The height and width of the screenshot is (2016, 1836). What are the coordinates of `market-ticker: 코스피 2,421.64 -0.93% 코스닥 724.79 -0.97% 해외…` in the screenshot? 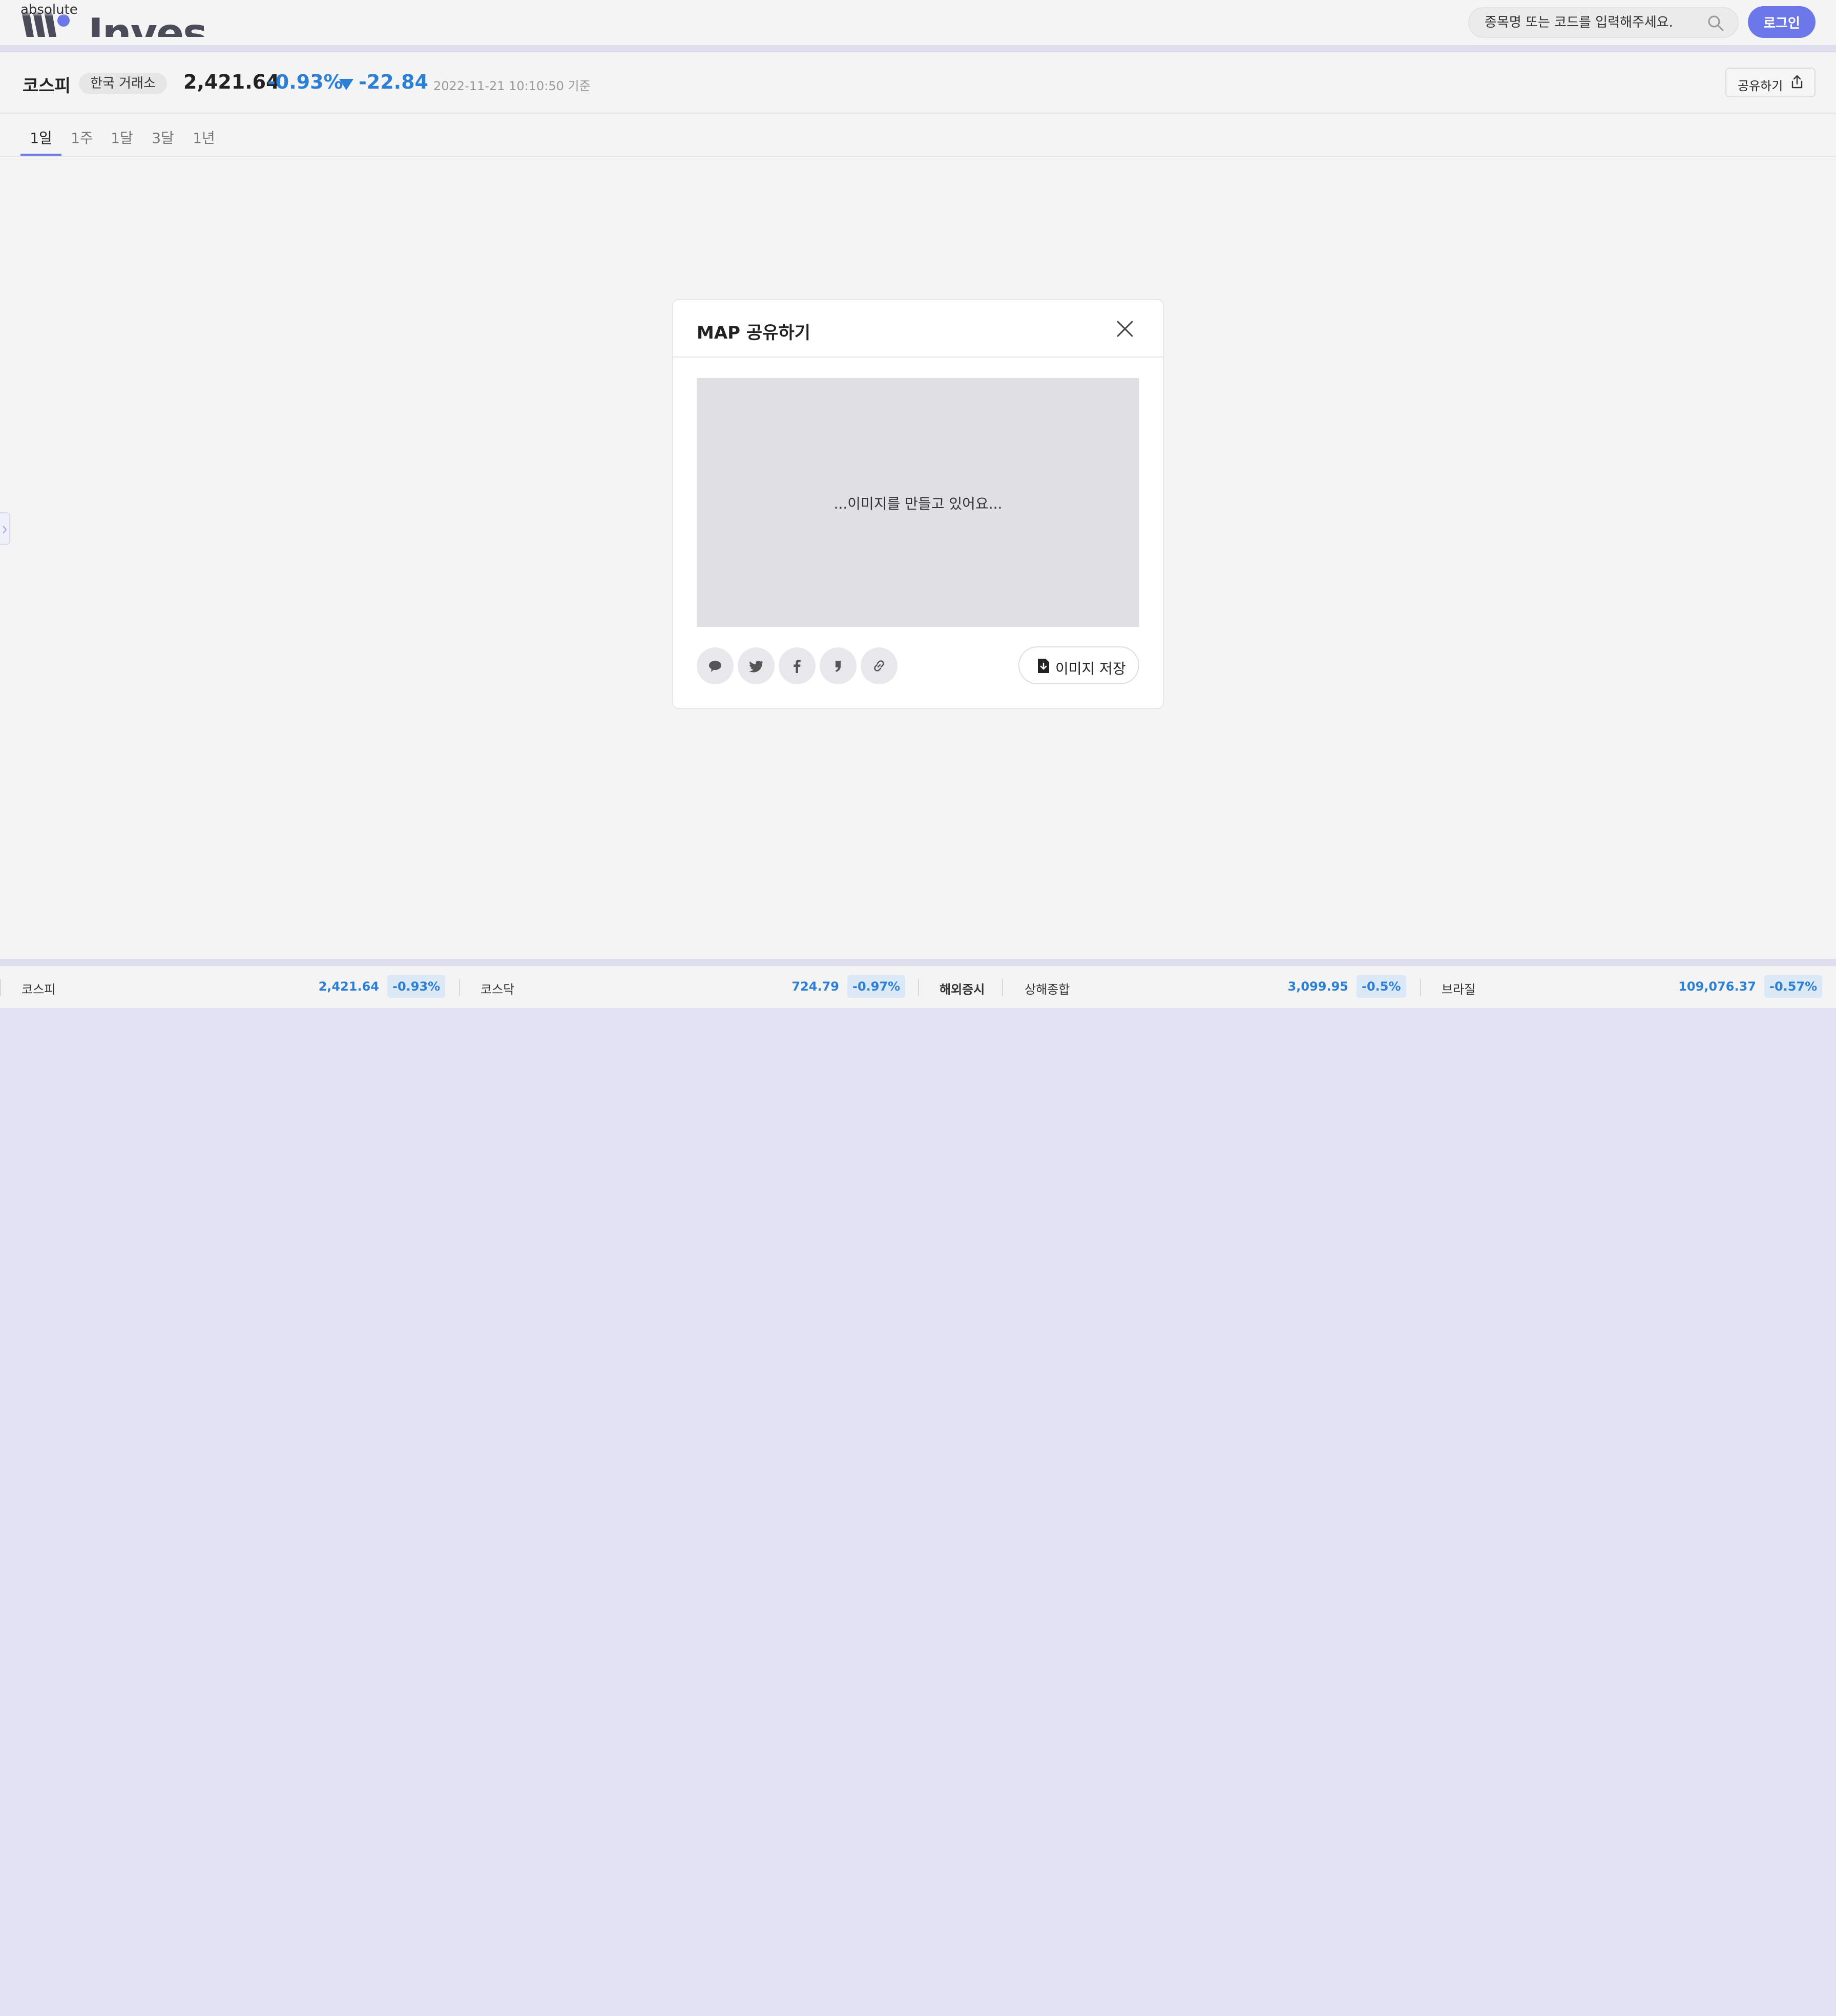 It's located at (918, 987).